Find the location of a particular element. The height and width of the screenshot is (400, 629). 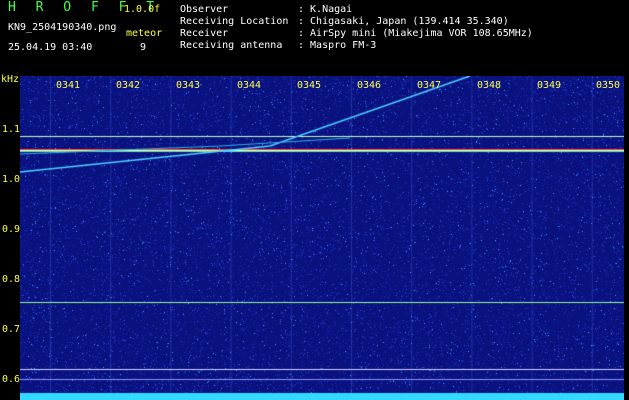

x-tick-label: 0349 is located at coordinates (549, 85).